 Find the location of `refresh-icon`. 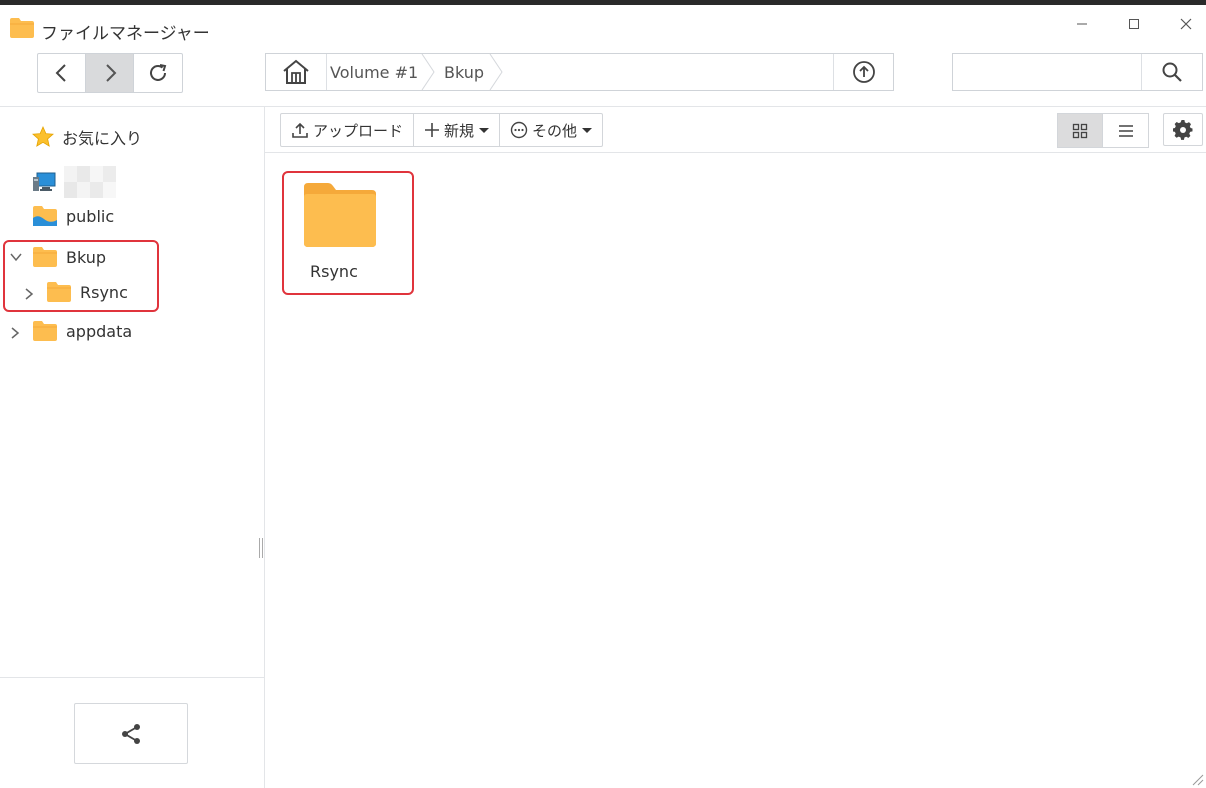

refresh-icon is located at coordinates (158, 72).